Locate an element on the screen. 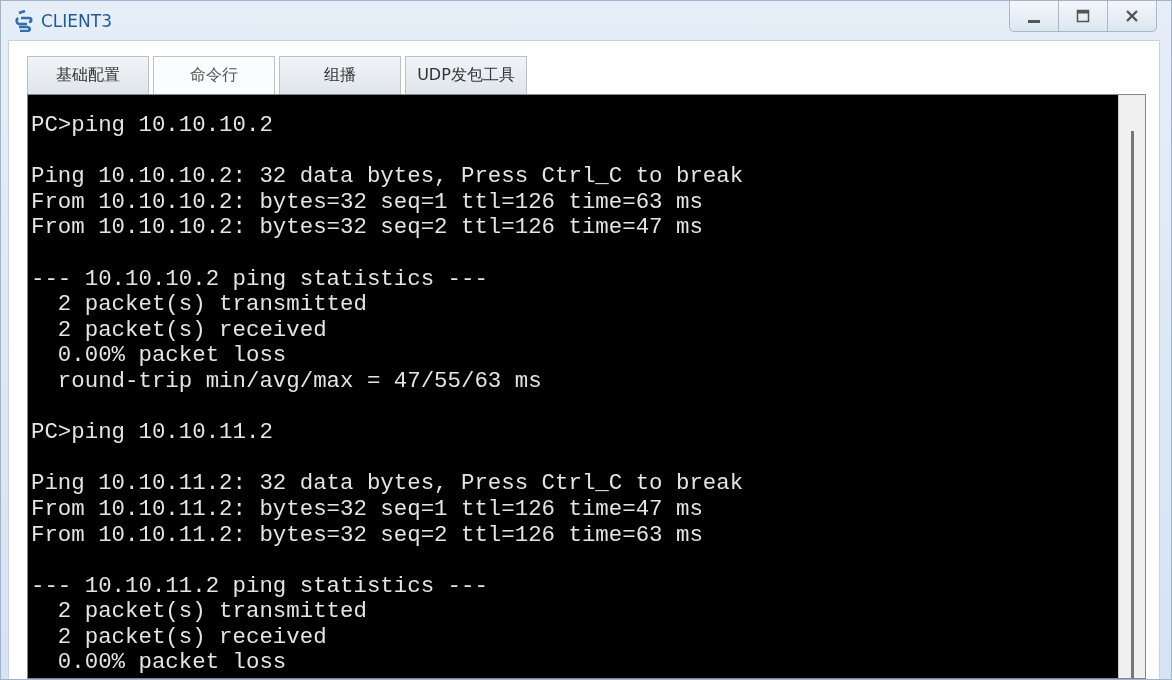 The height and width of the screenshot is (680, 1172). close-icon is located at coordinates (1132, 16).